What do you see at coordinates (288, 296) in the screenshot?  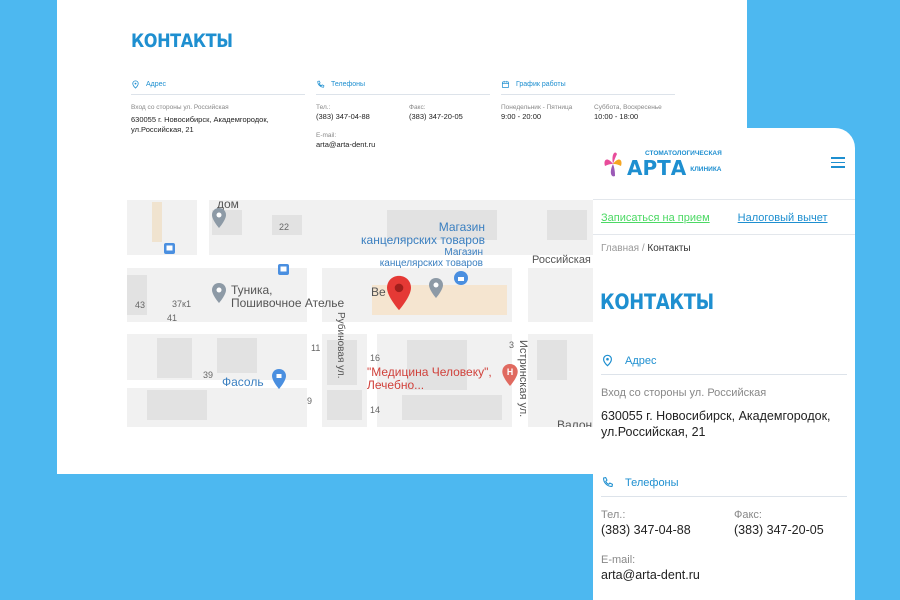 I see `map-label-tunika: Туника, Пошивочное Ателье` at bounding box center [288, 296].